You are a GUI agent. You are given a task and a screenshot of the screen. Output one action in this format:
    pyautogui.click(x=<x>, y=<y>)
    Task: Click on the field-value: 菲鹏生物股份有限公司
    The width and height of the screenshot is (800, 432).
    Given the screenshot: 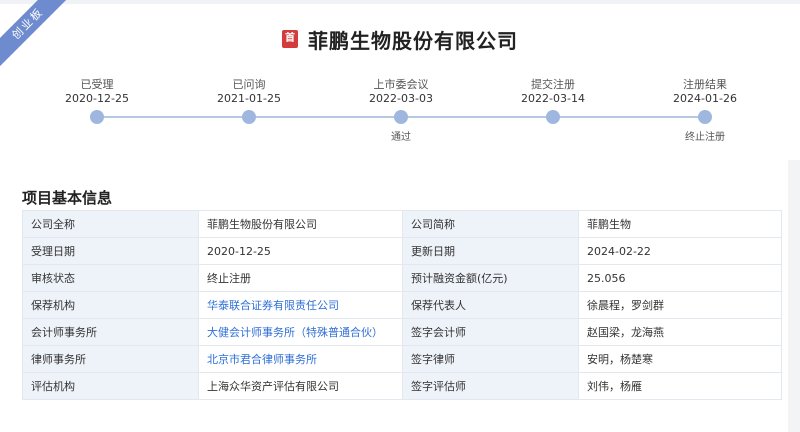 What is the action you would take?
    pyautogui.click(x=300, y=224)
    